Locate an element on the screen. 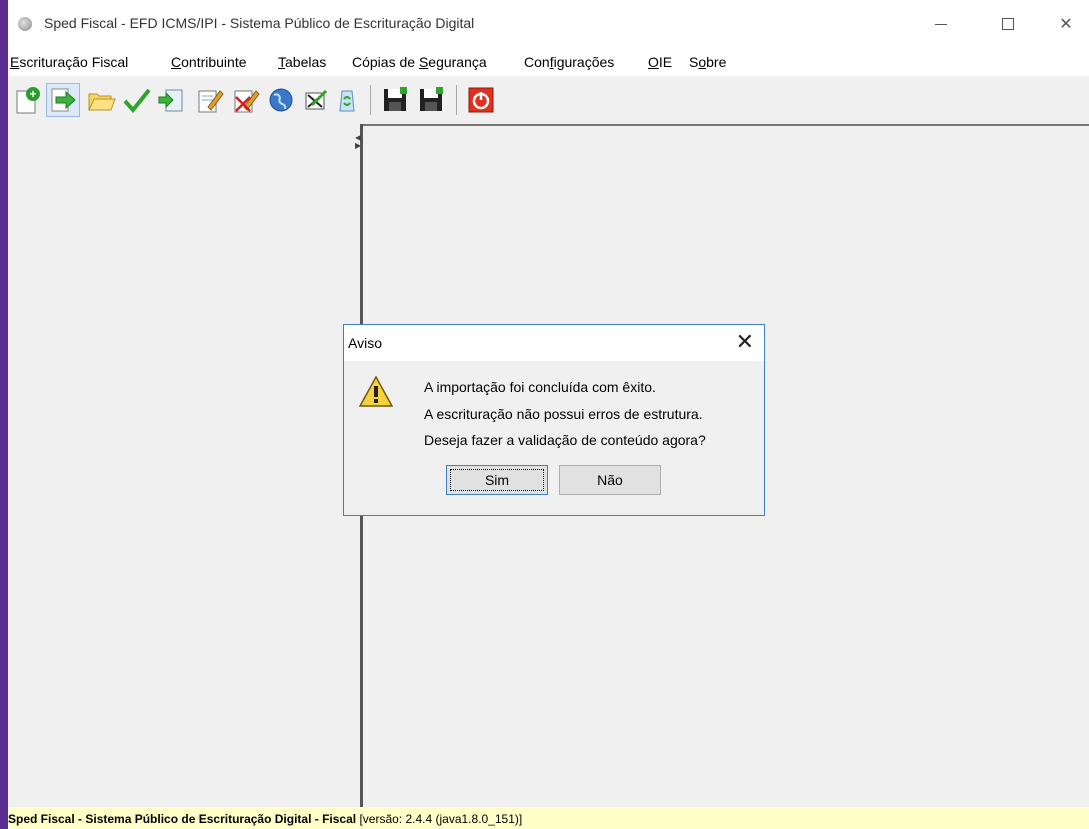  signature-button is located at coordinates (315, 100).